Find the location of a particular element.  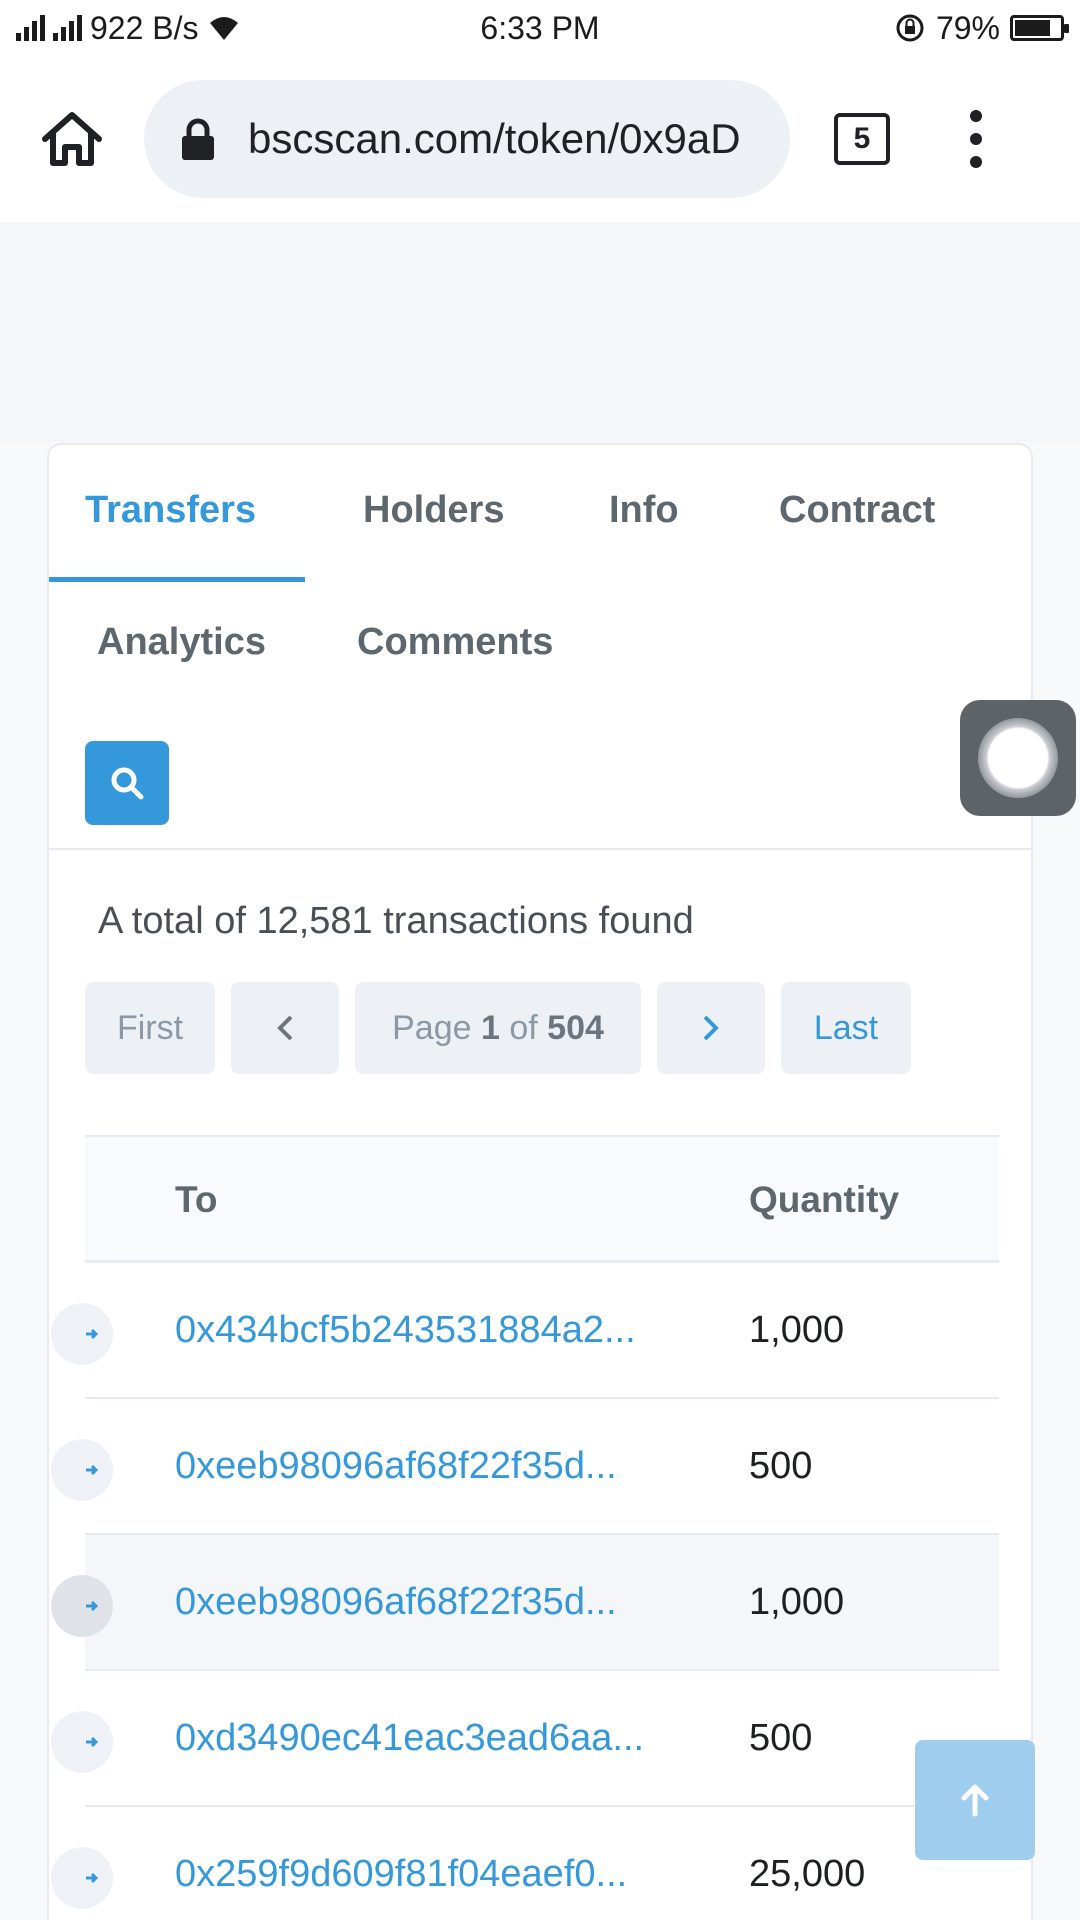

back-to-top-button is located at coordinates (975, 1800).